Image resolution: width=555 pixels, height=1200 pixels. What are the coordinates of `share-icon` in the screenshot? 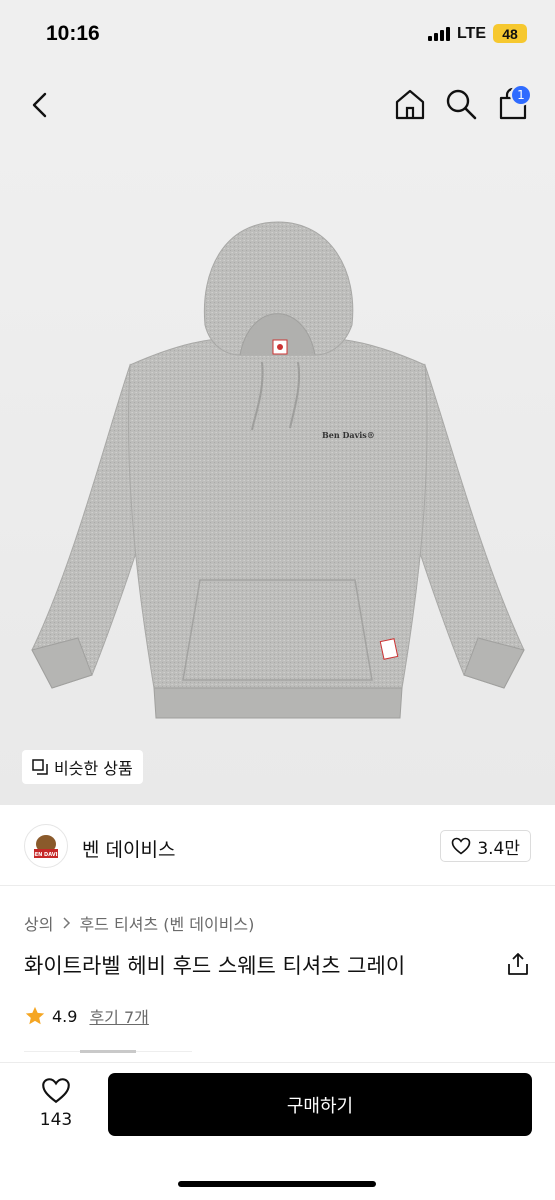 It's located at (518, 964).